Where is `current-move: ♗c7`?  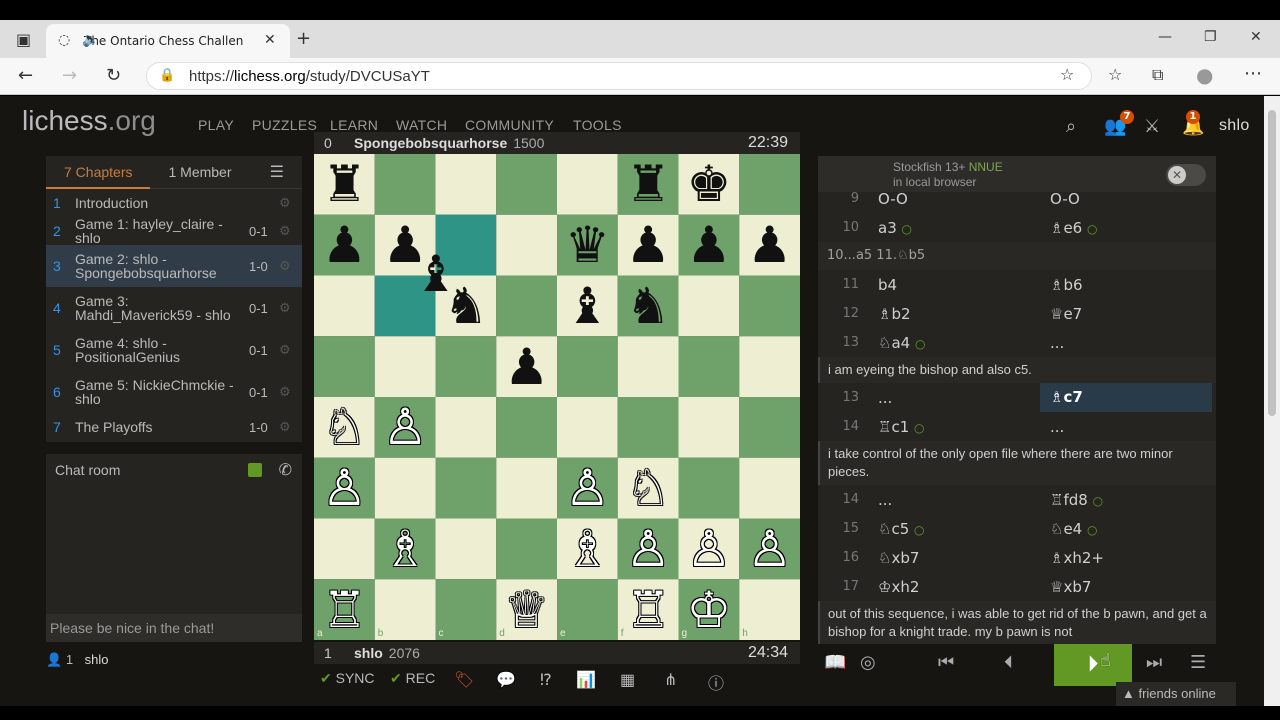 current-move: ♗c7 is located at coordinates (1126, 397).